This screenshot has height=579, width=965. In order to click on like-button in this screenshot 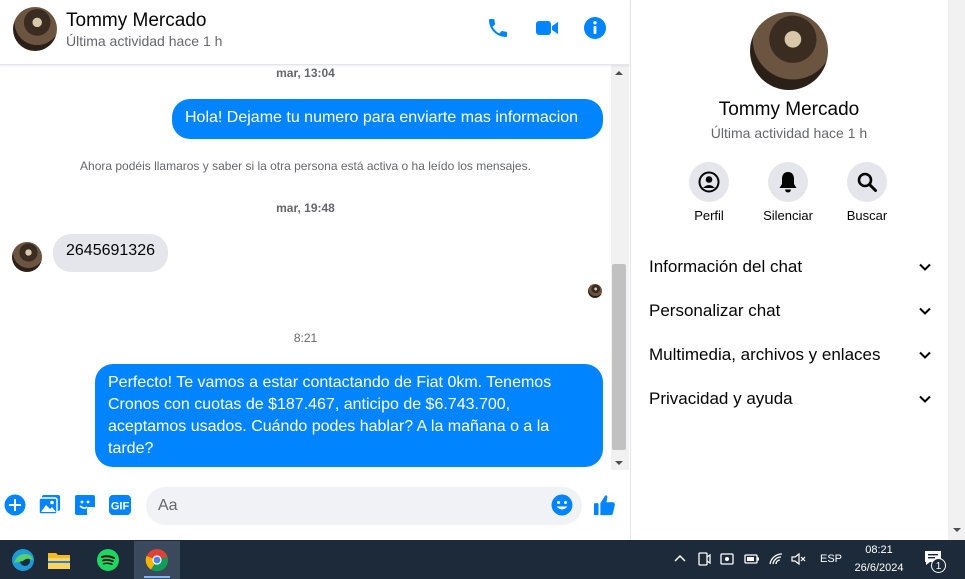, I will do `click(605, 505)`.